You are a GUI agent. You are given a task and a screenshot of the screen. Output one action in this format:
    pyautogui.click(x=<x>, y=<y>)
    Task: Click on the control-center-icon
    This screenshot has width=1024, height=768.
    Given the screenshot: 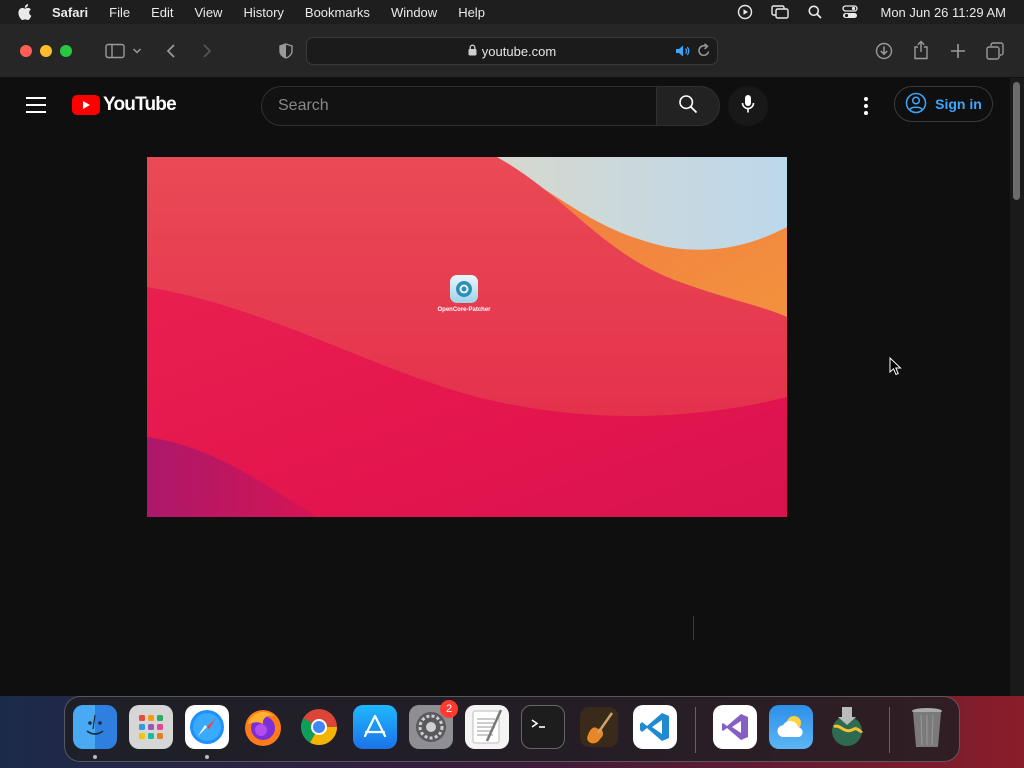 What is the action you would take?
    pyautogui.click(x=850, y=12)
    